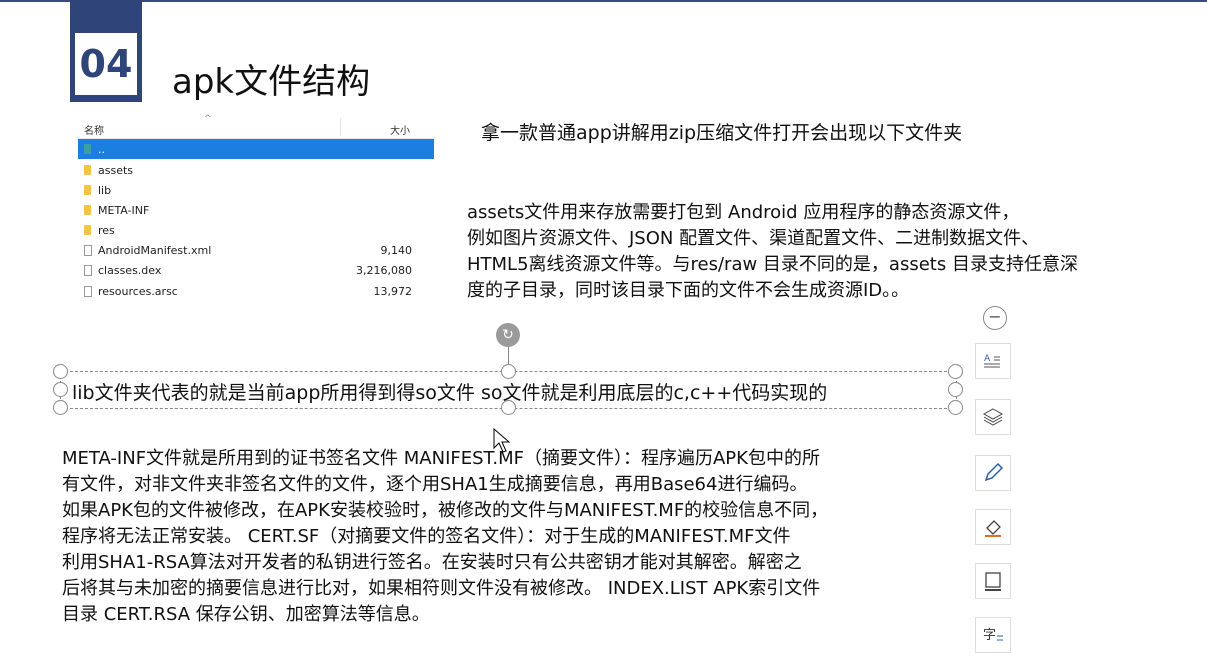 The width and height of the screenshot is (1207, 667). I want to click on explorer-row: assets, so click(256, 170).